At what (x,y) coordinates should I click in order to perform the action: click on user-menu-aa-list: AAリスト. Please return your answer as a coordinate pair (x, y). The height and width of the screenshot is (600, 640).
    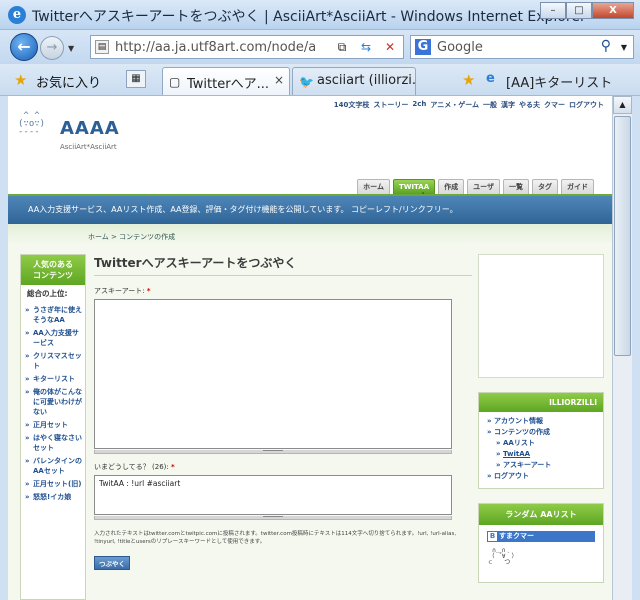
    Looking at the image, I should click on (543, 443).